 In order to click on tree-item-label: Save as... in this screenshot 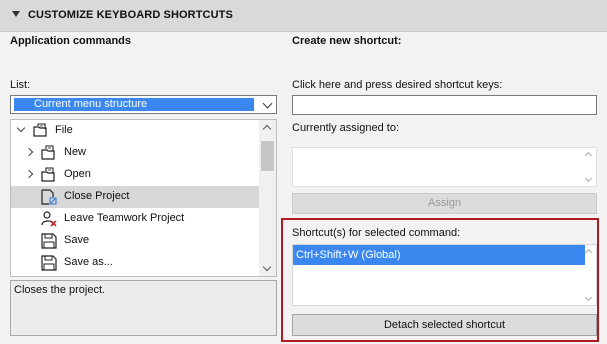, I will do `click(88, 262)`.